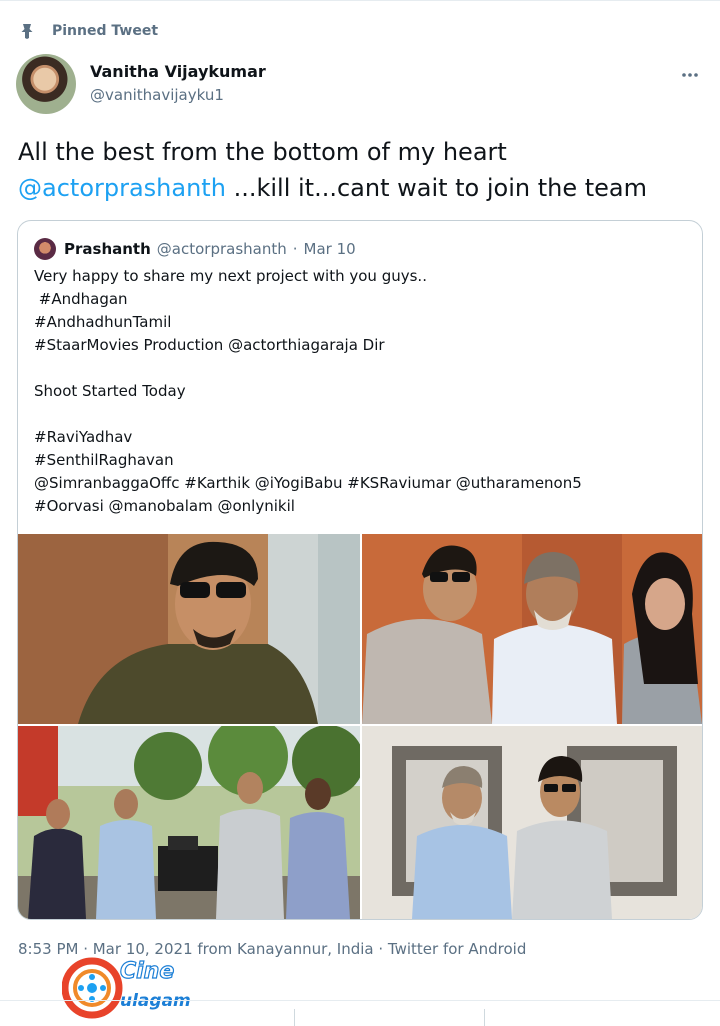 This screenshot has height=1026, width=720. I want to click on pinned-indicator: Pinned Tweet, so click(88, 31).